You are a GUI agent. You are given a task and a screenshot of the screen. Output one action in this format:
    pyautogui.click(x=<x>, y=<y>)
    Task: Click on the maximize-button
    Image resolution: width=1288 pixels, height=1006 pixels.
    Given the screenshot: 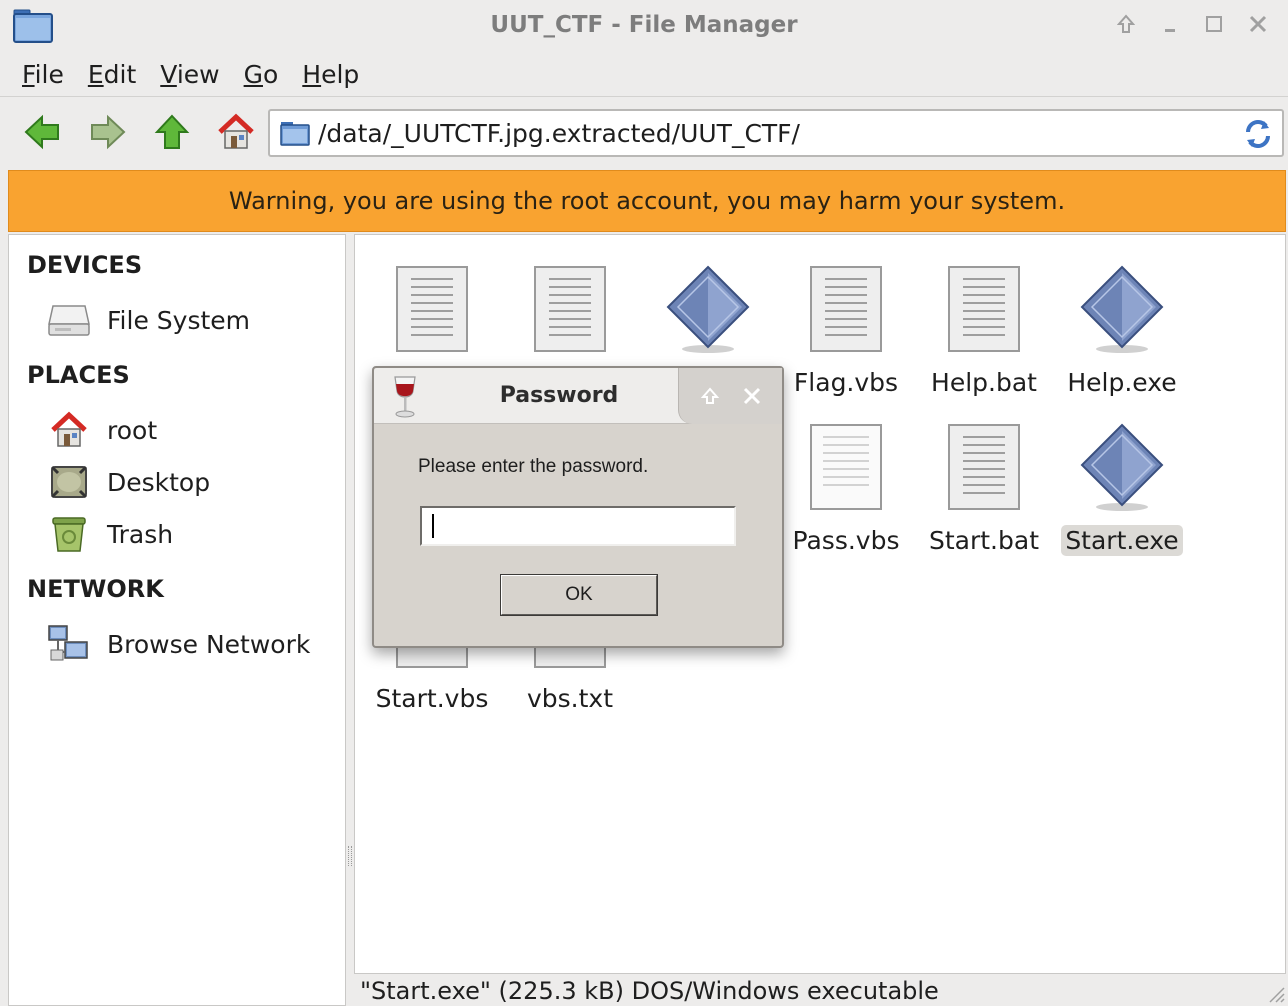 What is the action you would take?
    pyautogui.click(x=1214, y=24)
    